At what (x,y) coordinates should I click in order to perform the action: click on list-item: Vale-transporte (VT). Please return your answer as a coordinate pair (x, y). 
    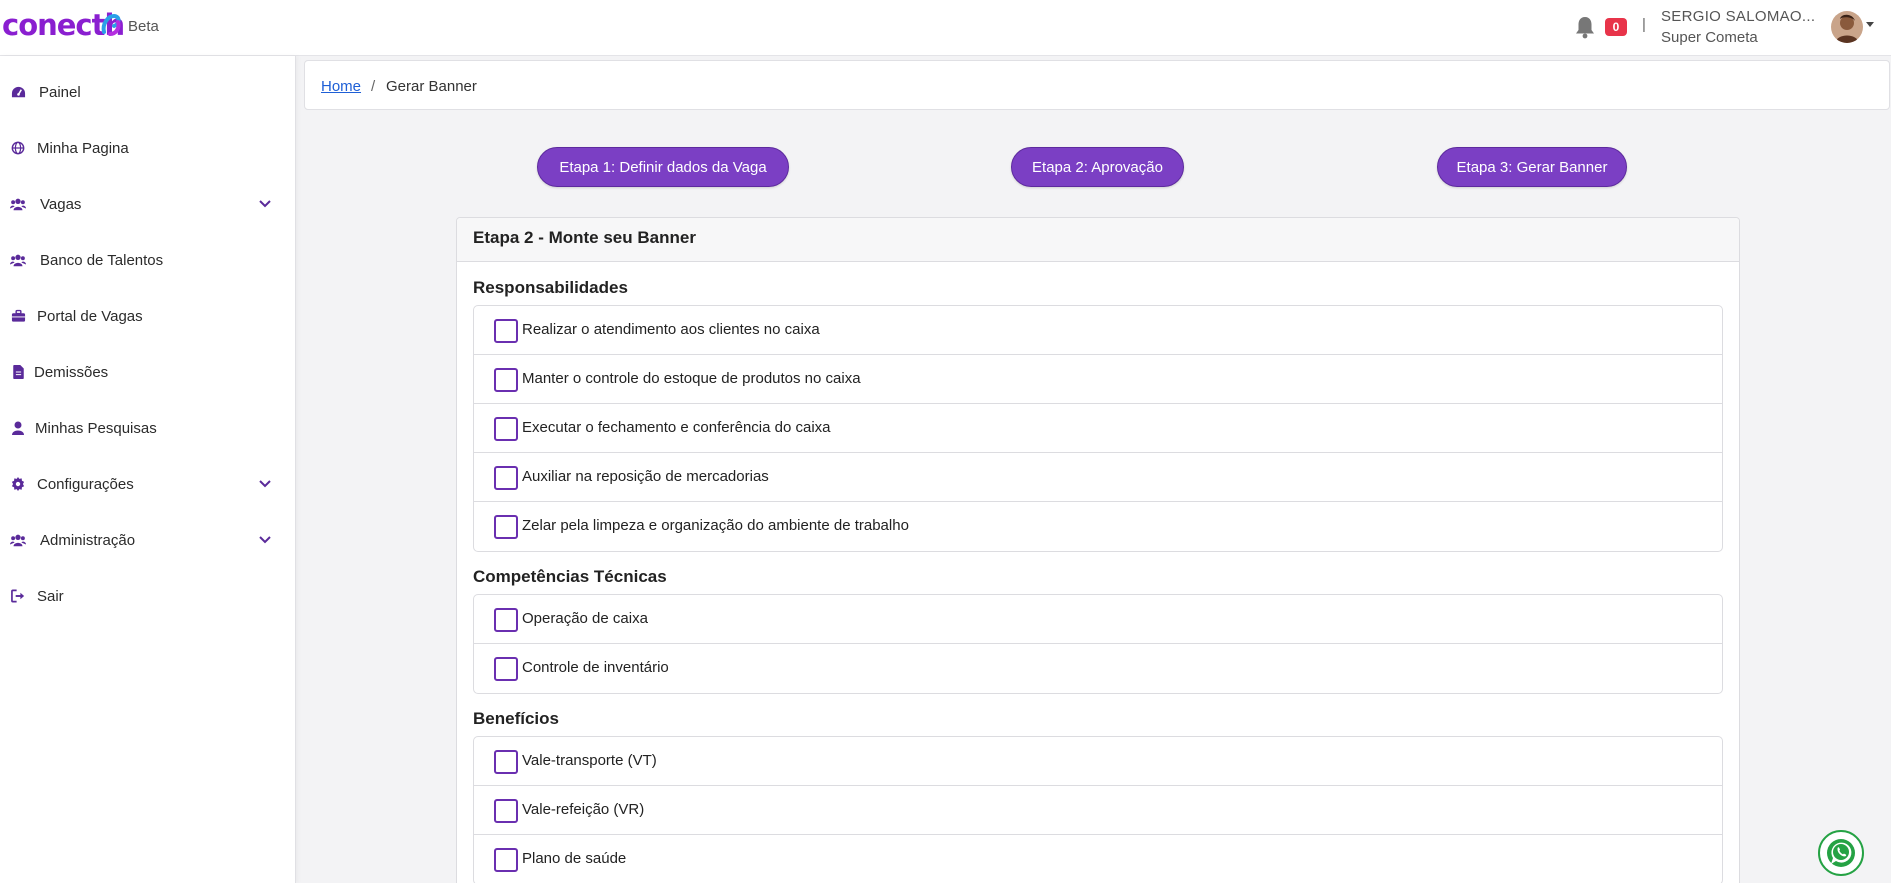
    Looking at the image, I should click on (1098, 761).